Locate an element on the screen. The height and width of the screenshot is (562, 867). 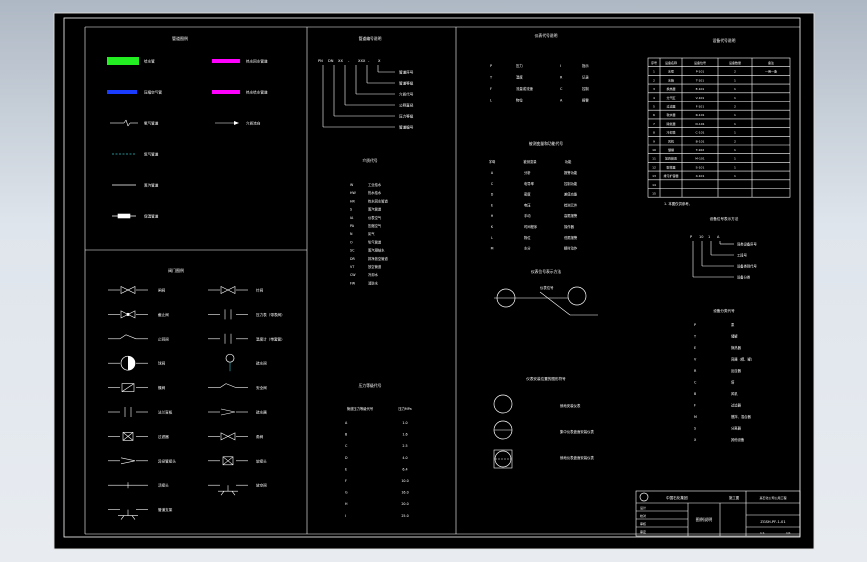
equipment-cell-4-2: F-101 is located at coordinates (700, 107).